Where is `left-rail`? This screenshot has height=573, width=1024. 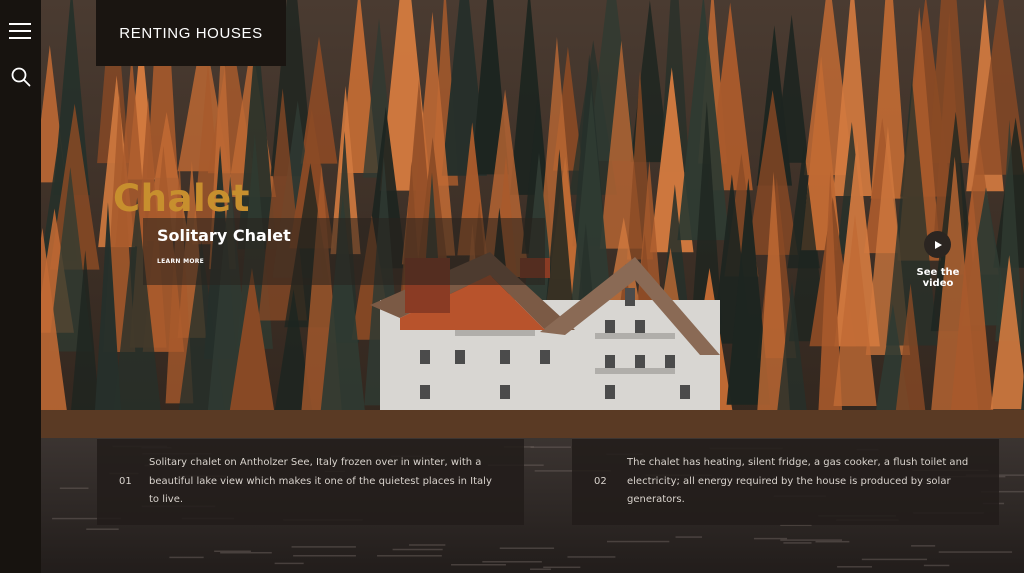 left-rail is located at coordinates (20, 286).